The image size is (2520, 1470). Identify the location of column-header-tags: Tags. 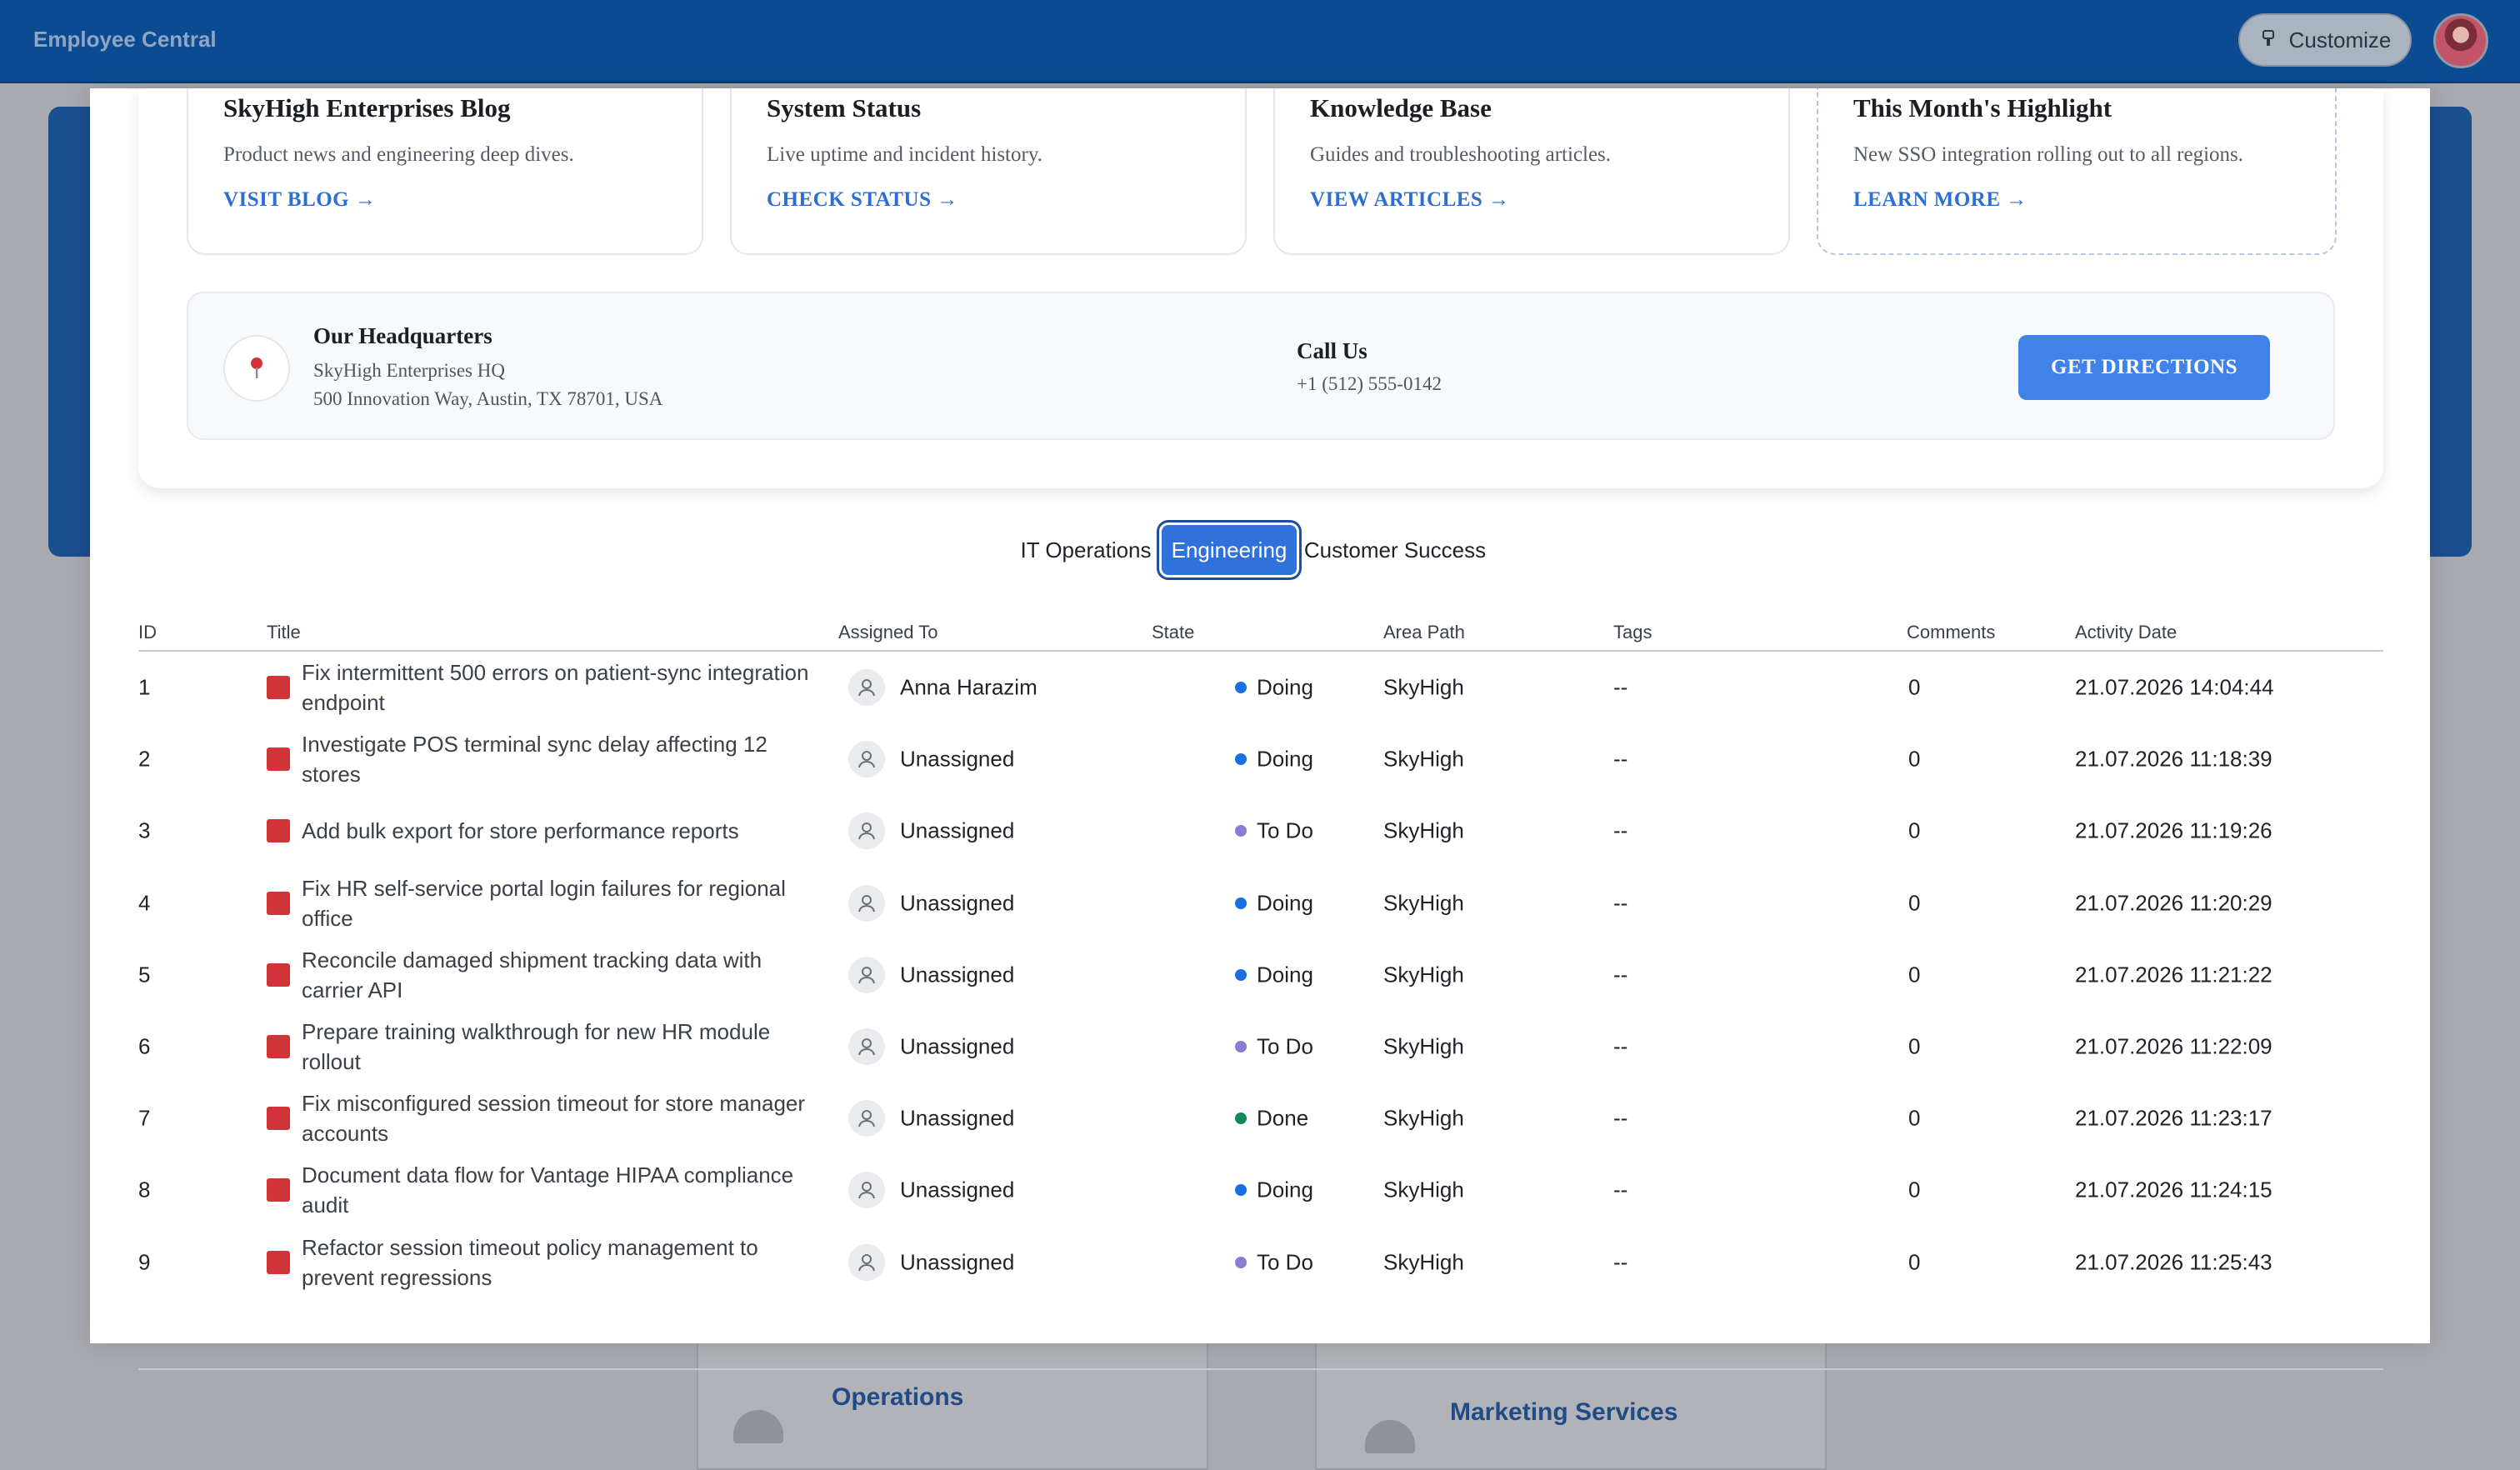
(1632, 632).